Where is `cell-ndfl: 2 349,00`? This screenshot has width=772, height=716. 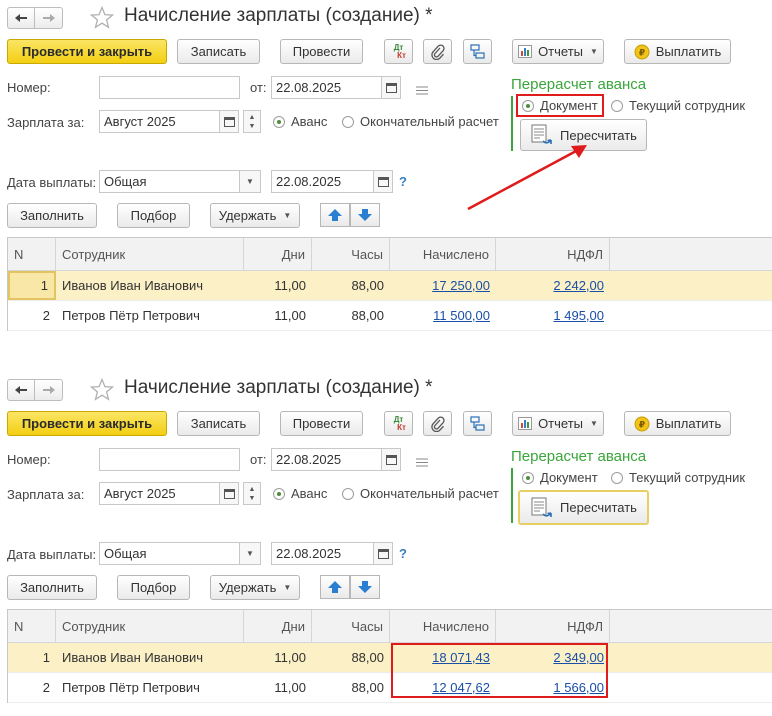 cell-ndfl: 2 349,00 is located at coordinates (553, 657).